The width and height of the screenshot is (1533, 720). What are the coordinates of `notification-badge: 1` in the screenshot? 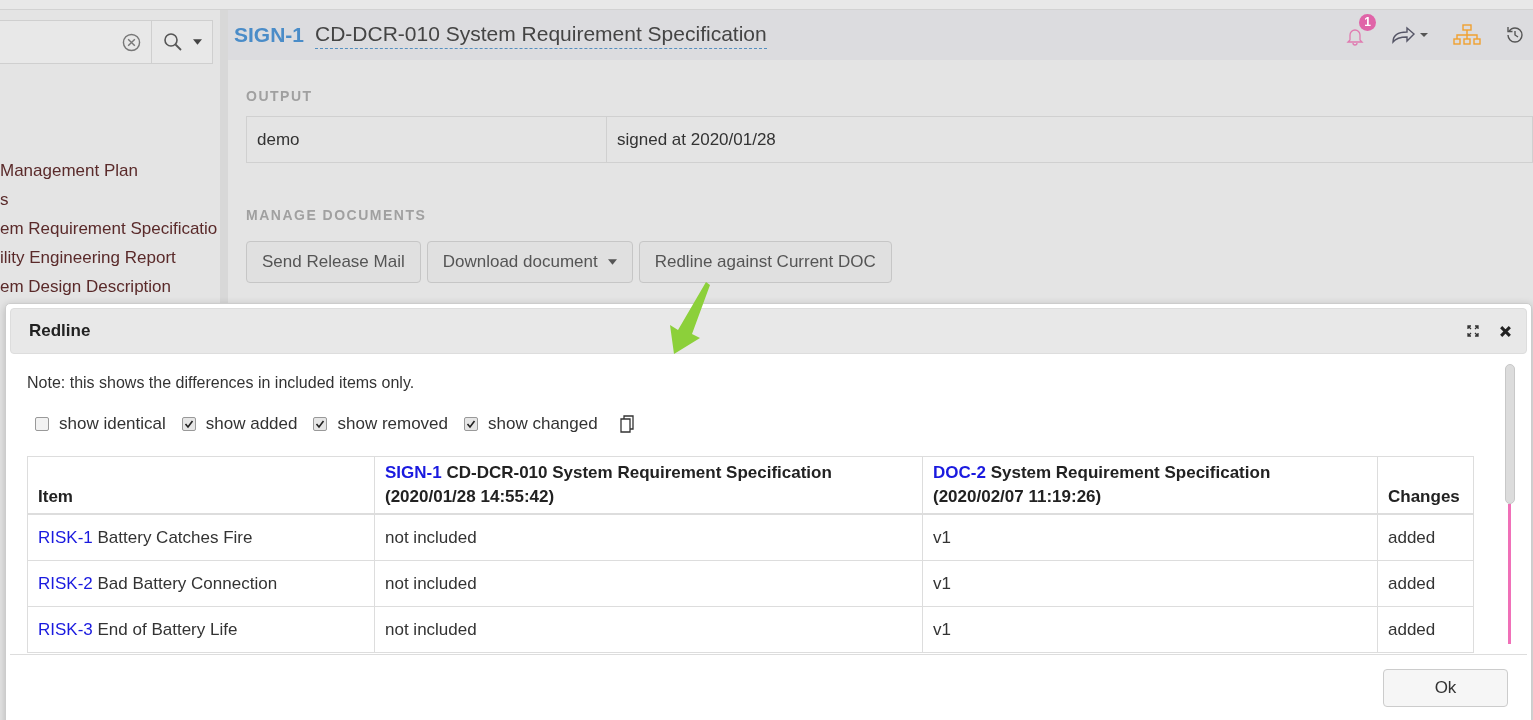 It's located at (1367, 22).